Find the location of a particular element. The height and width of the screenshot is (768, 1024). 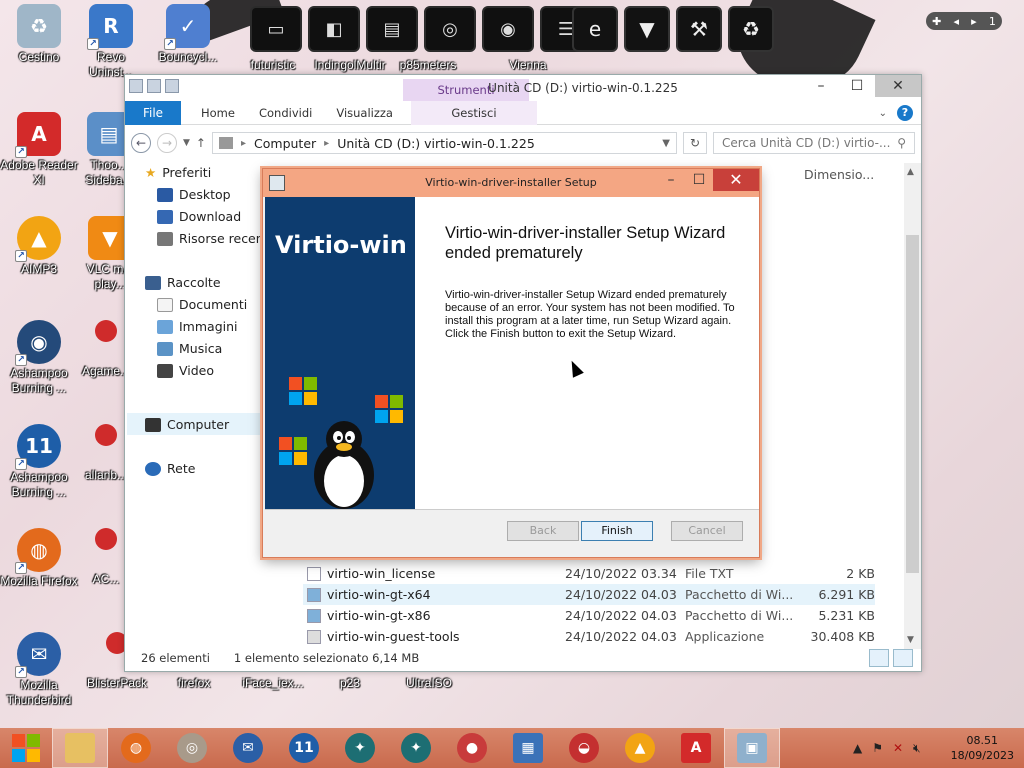

network-status-icon: ✕ is located at coordinates (898, 748).